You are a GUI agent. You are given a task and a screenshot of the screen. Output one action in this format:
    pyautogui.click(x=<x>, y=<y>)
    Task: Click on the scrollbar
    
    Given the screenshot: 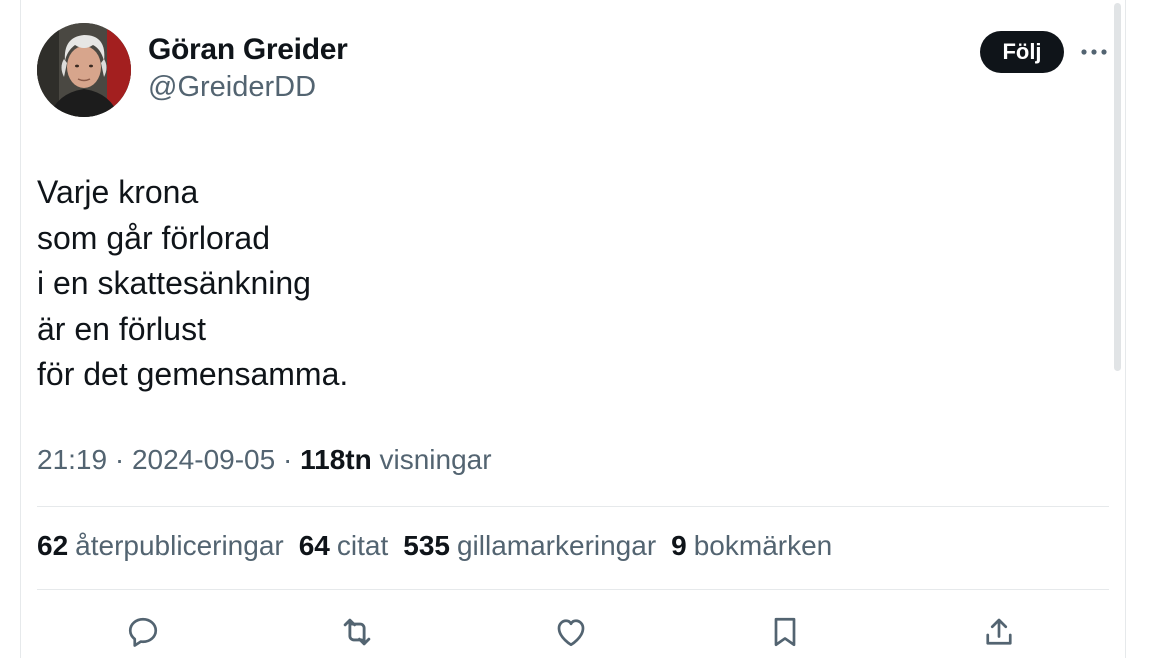 What is the action you would take?
    pyautogui.click(x=1117, y=187)
    